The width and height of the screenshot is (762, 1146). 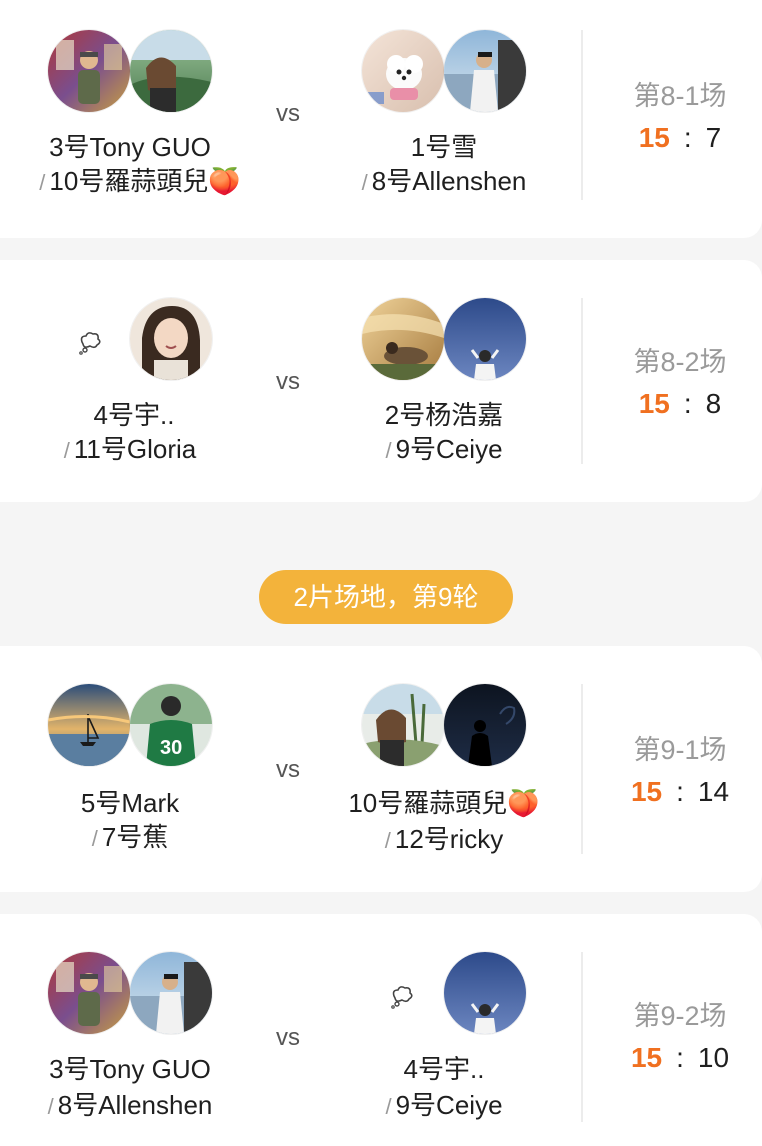 What do you see at coordinates (680, 138) in the screenshot?
I see `match-score: 15:7` at bounding box center [680, 138].